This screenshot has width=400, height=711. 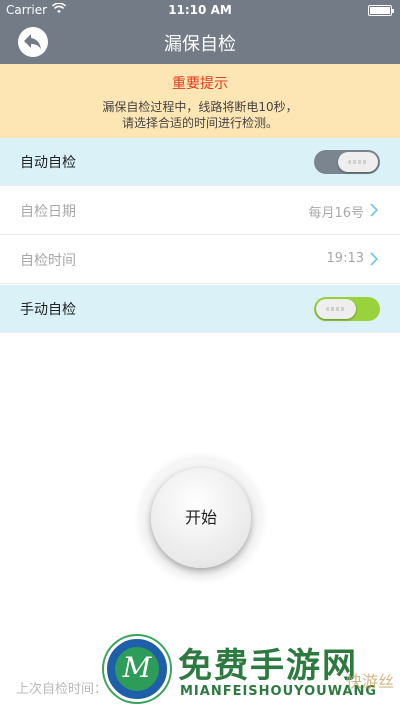 I want to click on watermark-side: 快游丝, so click(x=369, y=681).